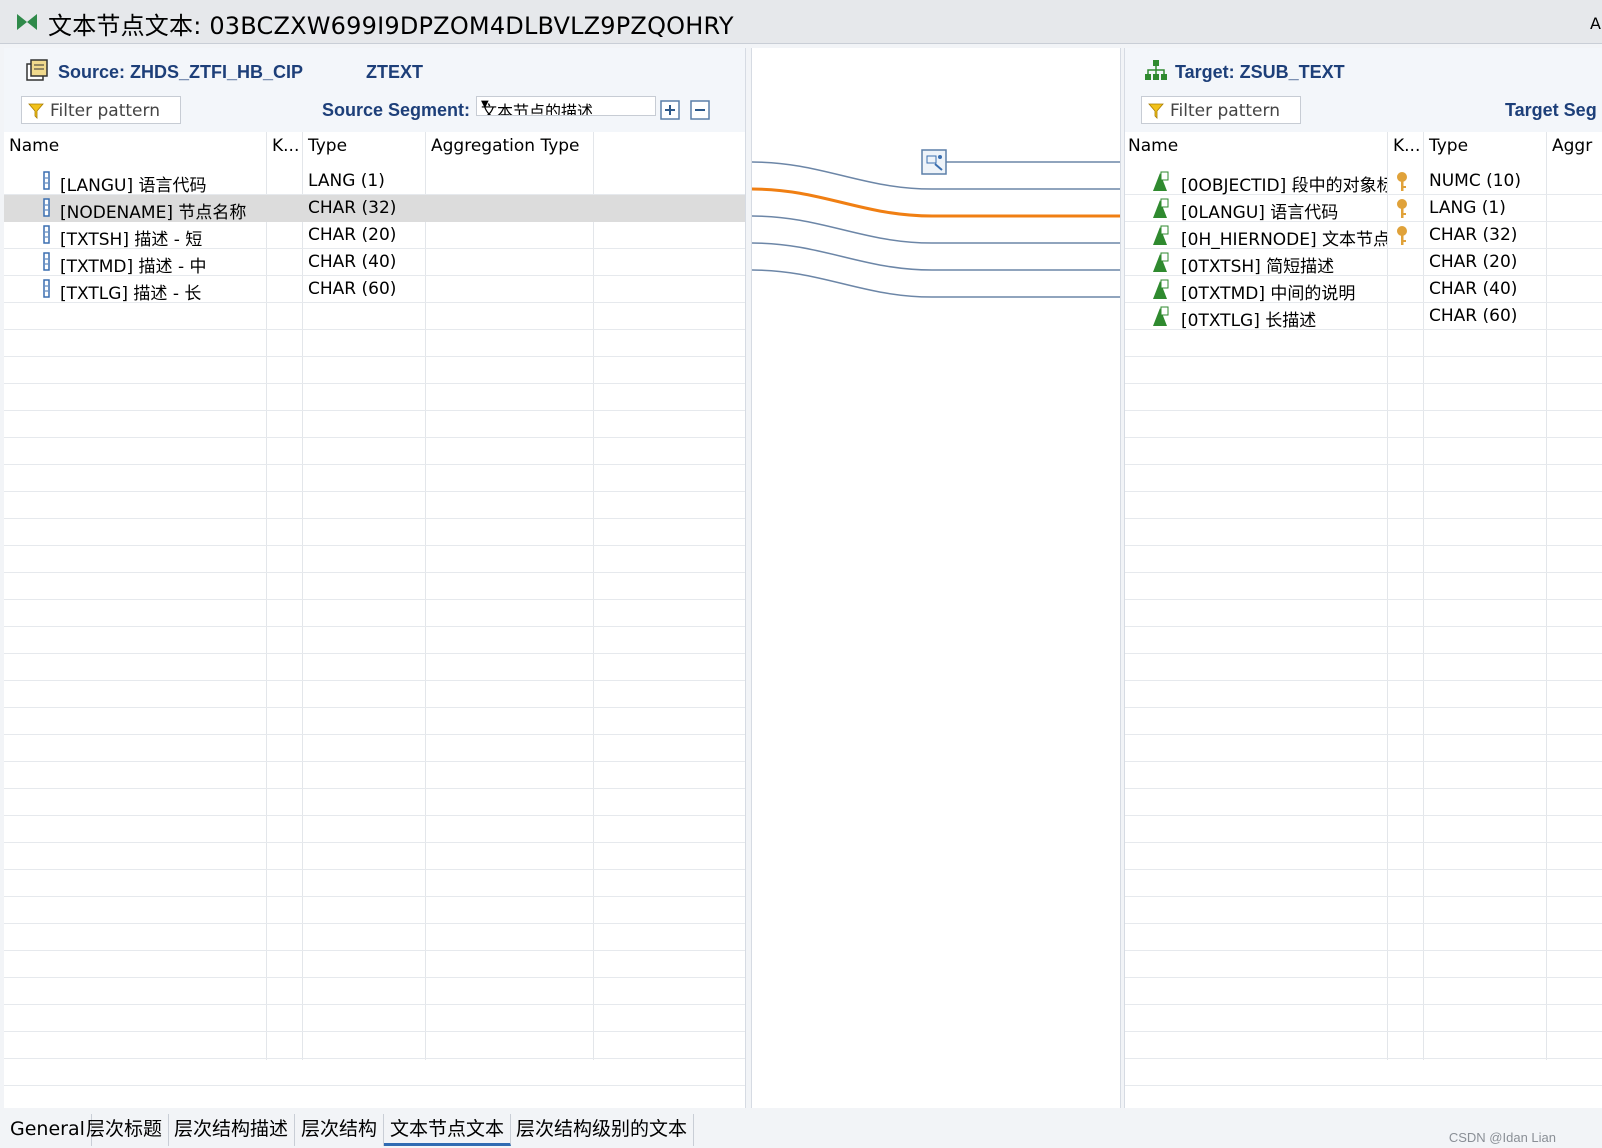 The height and width of the screenshot is (1148, 1602). I want to click on table-row: [0OBJECTID] 段中的对象标 NUMC (10), so click(1363, 182).